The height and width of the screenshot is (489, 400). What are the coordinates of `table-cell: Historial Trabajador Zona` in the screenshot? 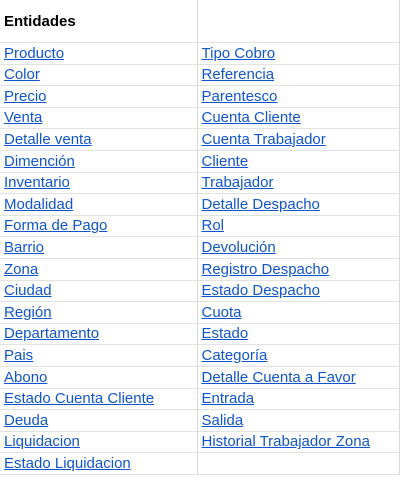 It's located at (298, 442).